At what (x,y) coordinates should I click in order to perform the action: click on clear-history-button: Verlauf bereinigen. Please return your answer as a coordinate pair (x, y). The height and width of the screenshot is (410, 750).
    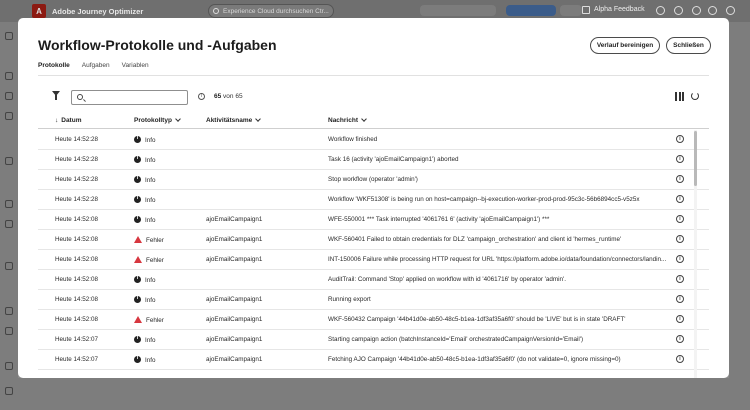
    Looking at the image, I should click on (625, 45).